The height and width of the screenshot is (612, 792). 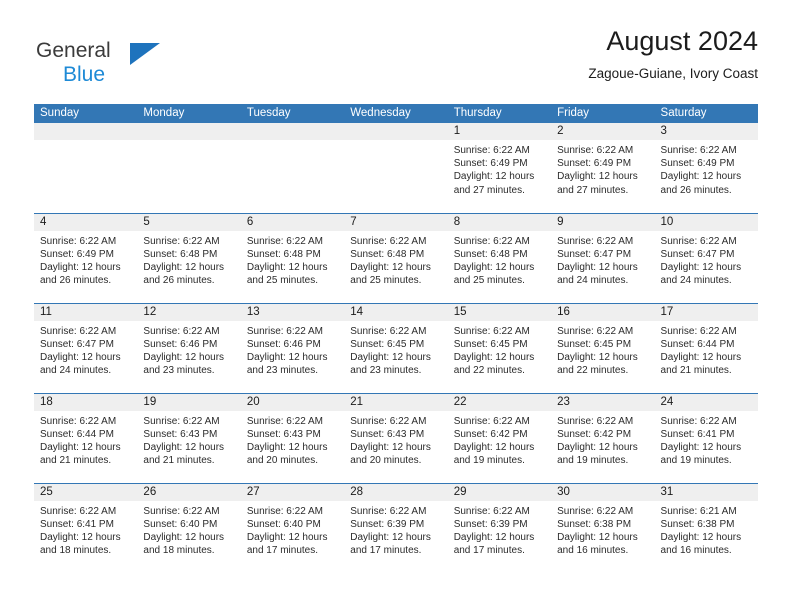 I want to click on weekday-header-friday: Friday, so click(x=603, y=113).